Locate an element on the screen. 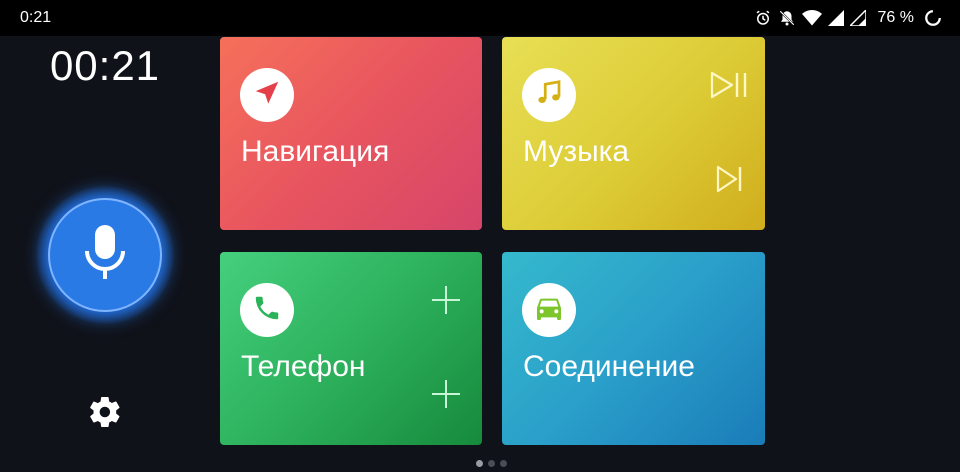  tile-navigation-icon-circle is located at coordinates (267, 95).